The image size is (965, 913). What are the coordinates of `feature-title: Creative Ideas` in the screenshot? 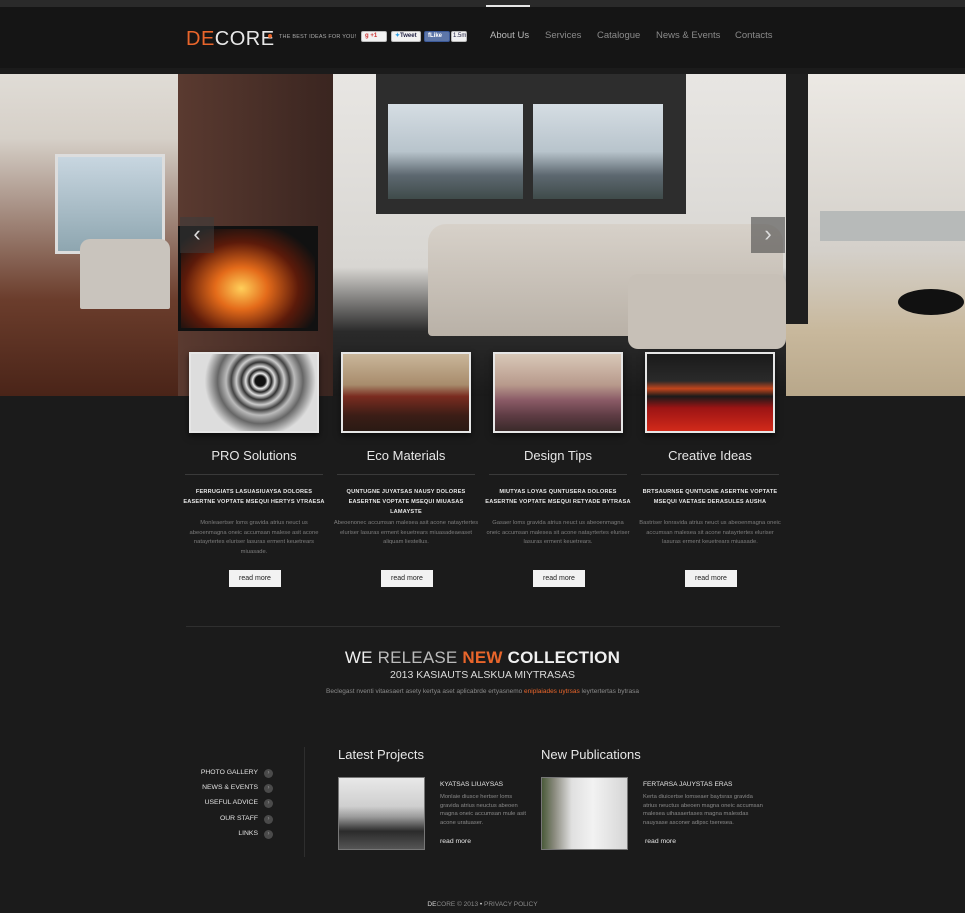 It's located at (710, 455).